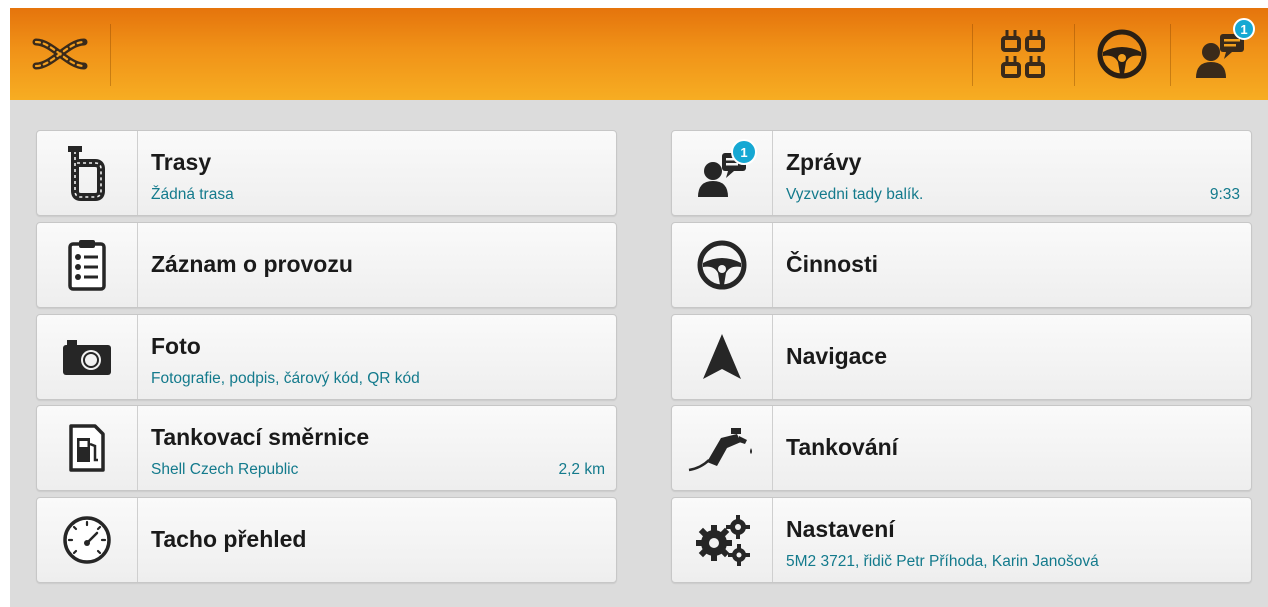 Image resolution: width=1268 pixels, height=607 pixels. I want to click on multi-screen-button, so click(1023, 54).